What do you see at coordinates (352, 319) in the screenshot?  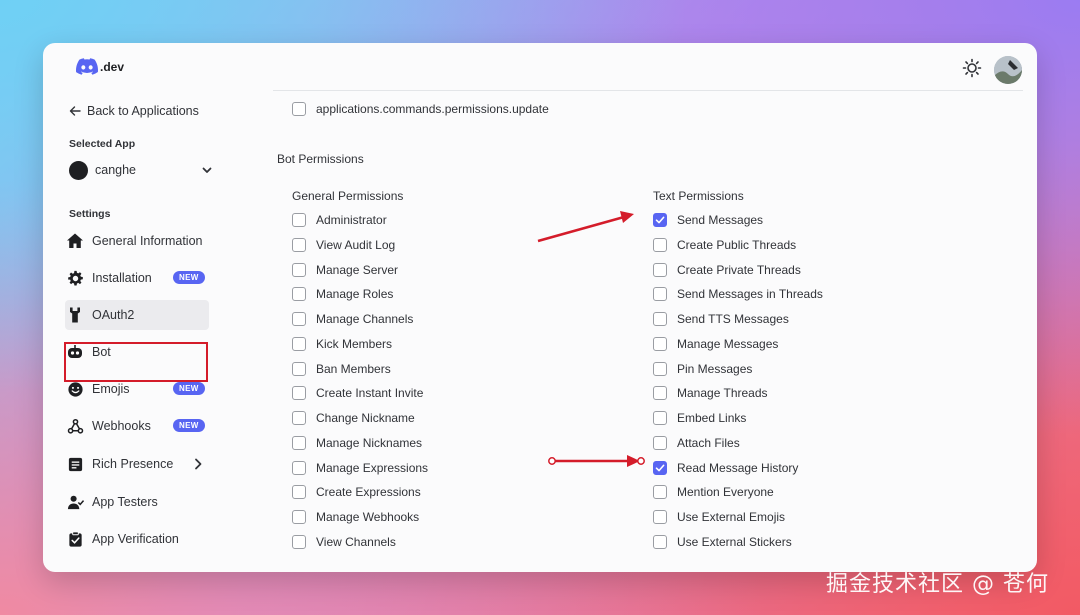 I see `permission-row: Manage Channels` at bounding box center [352, 319].